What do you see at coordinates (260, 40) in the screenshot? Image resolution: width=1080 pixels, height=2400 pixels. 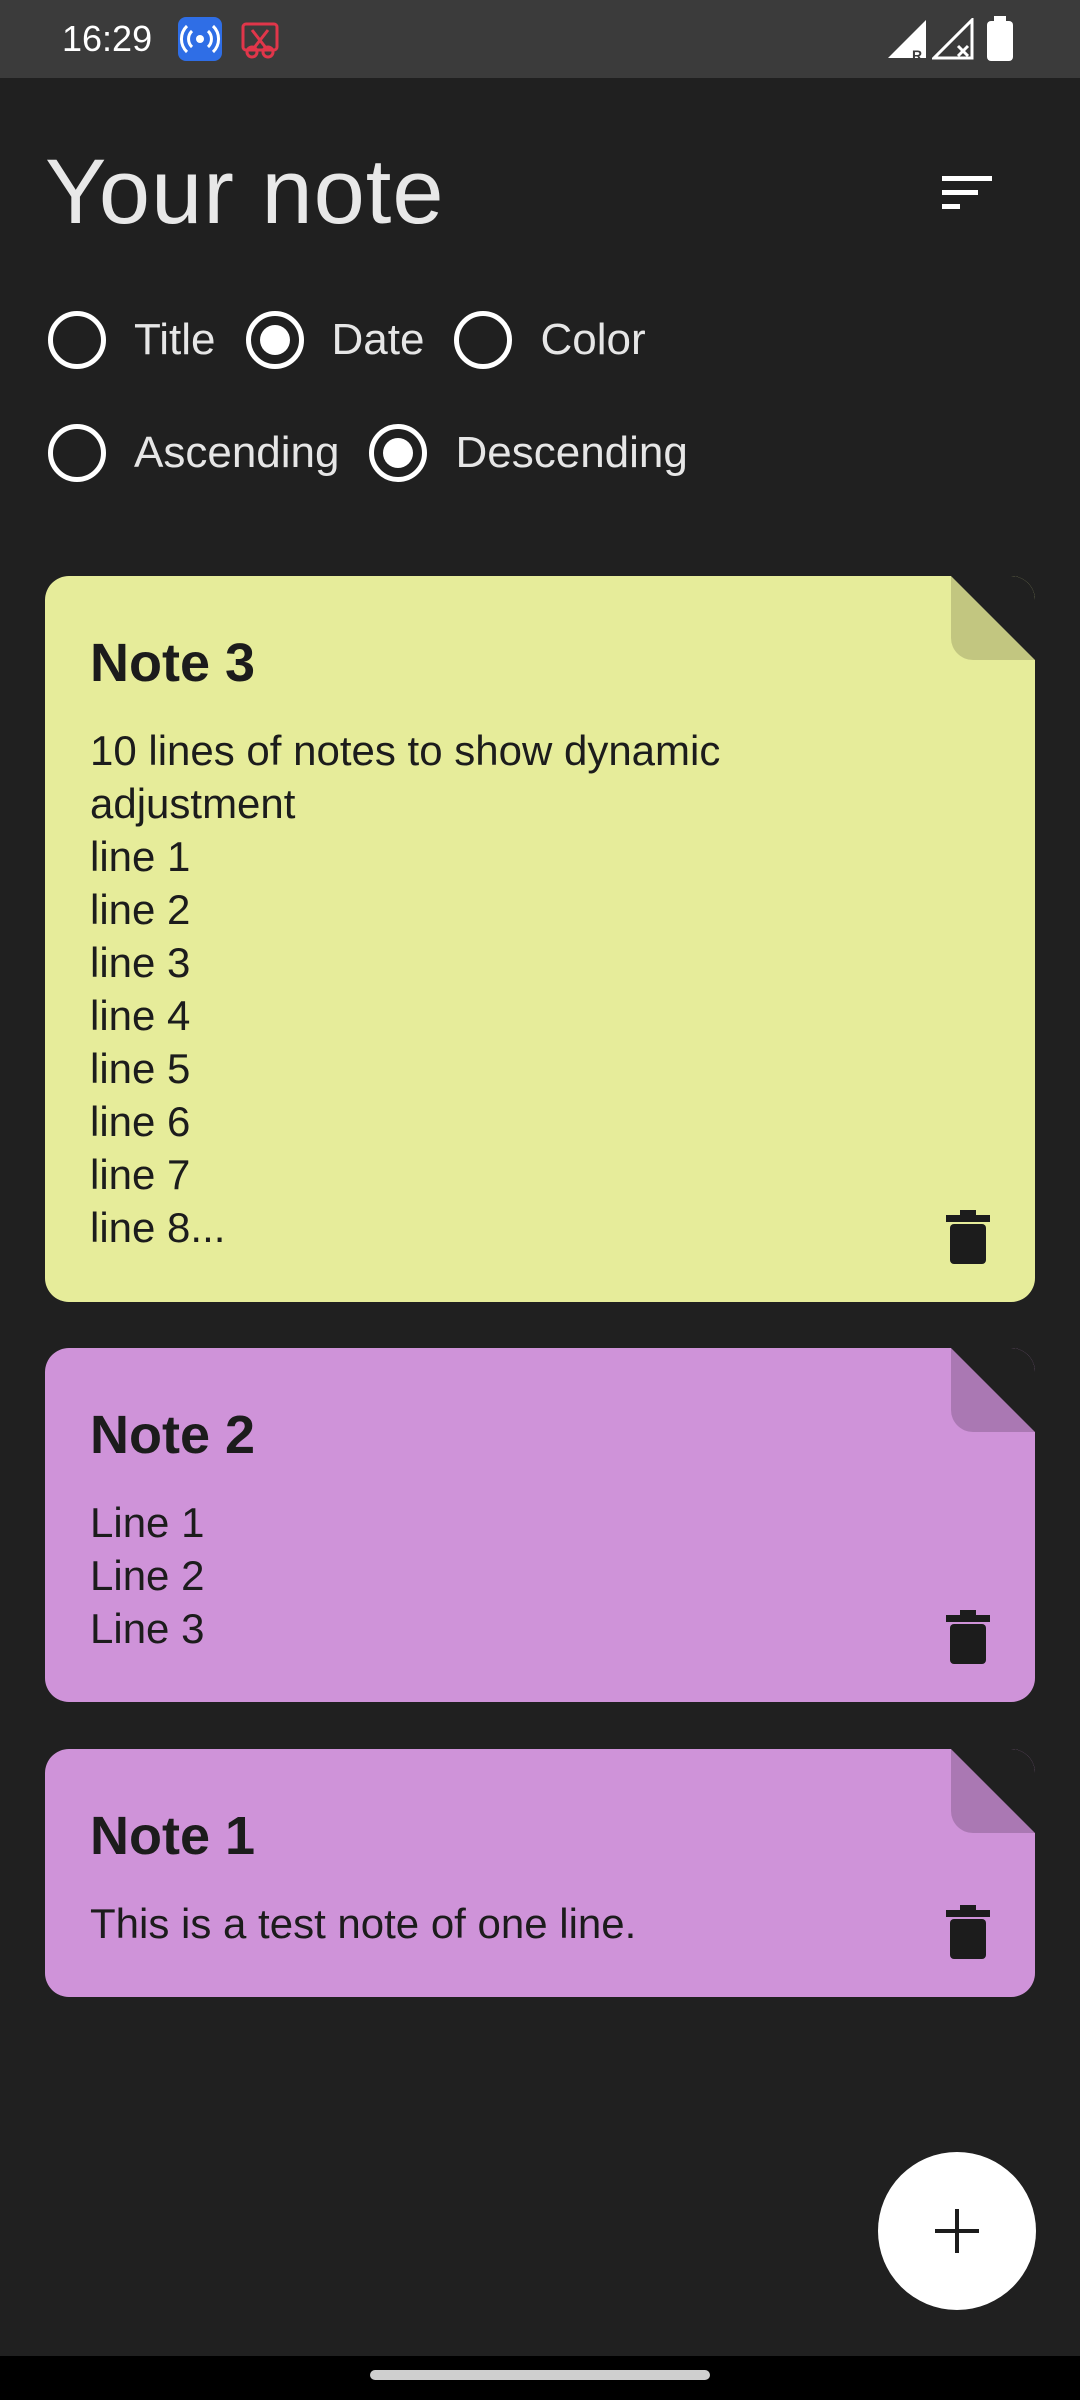 I see `screen-record-icon` at bounding box center [260, 40].